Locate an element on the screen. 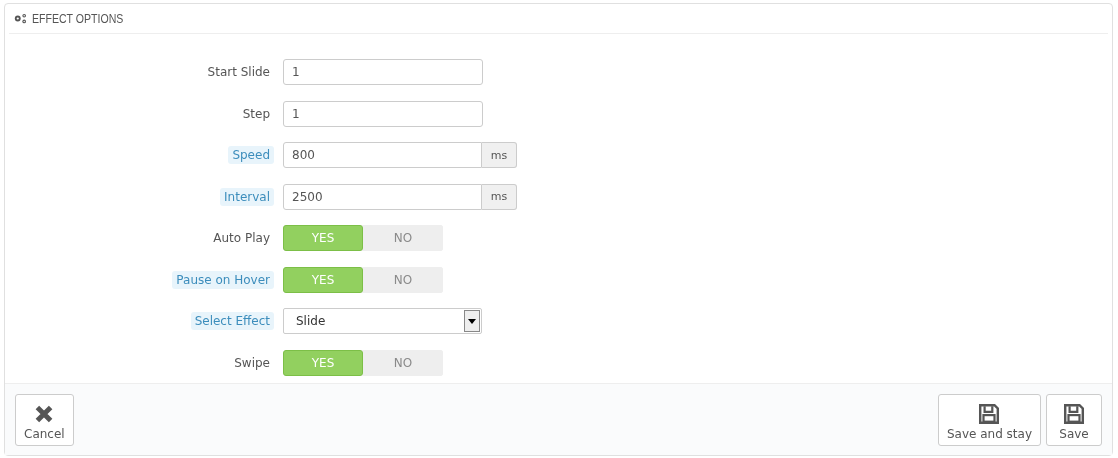 Image resolution: width=1118 pixels, height=458 pixels. cancel-button: Cancel is located at coordinates (44, 420).